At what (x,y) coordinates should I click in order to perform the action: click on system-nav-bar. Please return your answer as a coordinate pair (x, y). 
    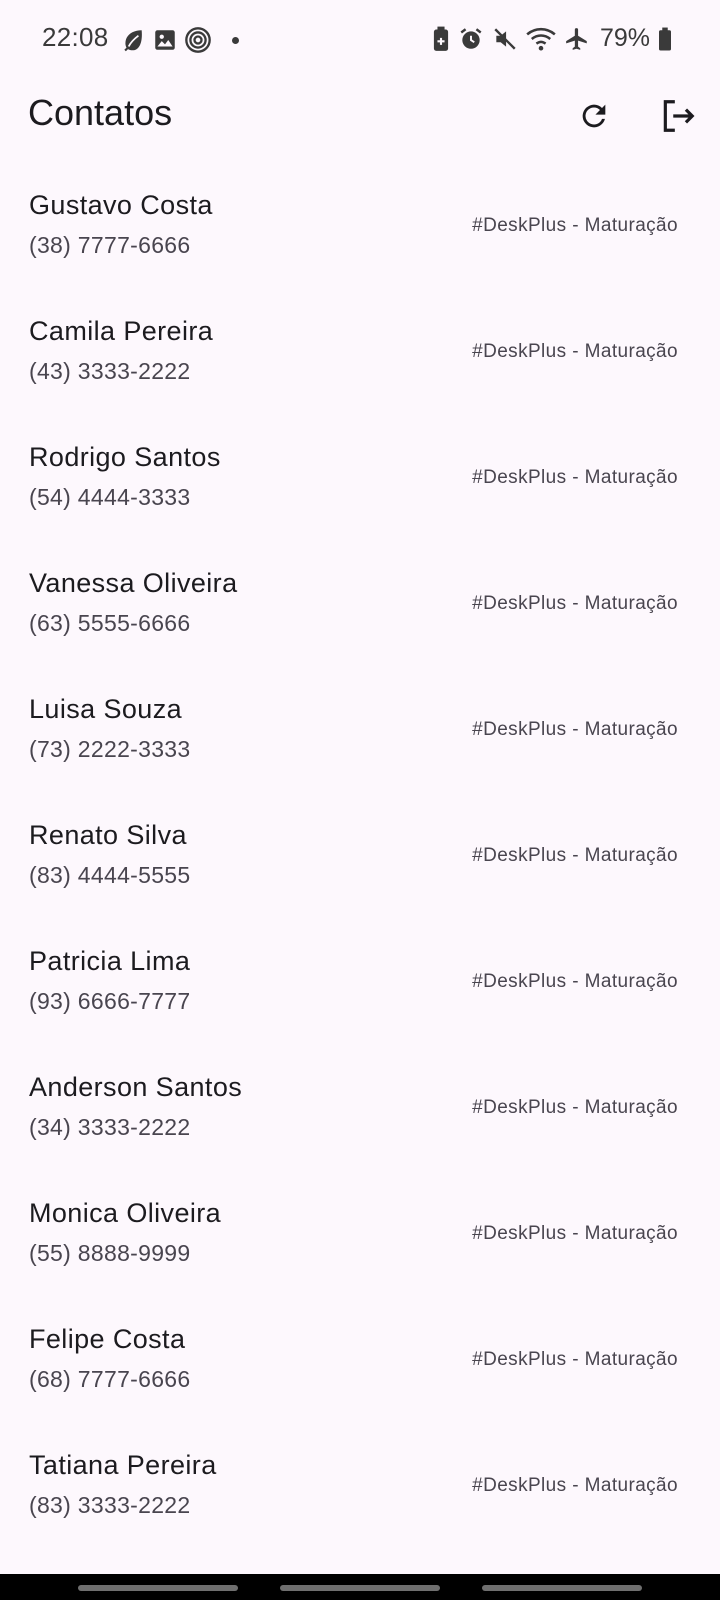
    Looking at the image, I should click on (360, 1587).